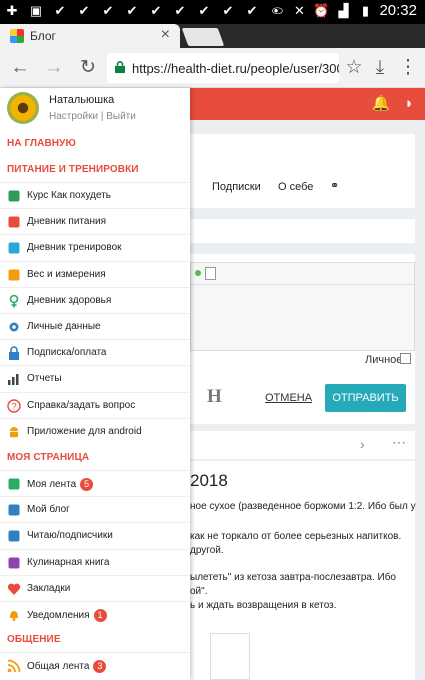  What do you see at coordinates (14, 484) in the screenshot?
I see `feed-icon` at bounding box center [14, 484].